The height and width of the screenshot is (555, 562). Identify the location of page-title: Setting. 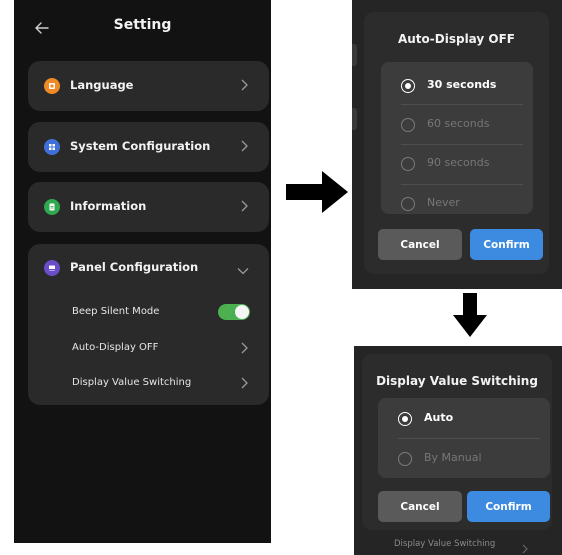
(142, 25).